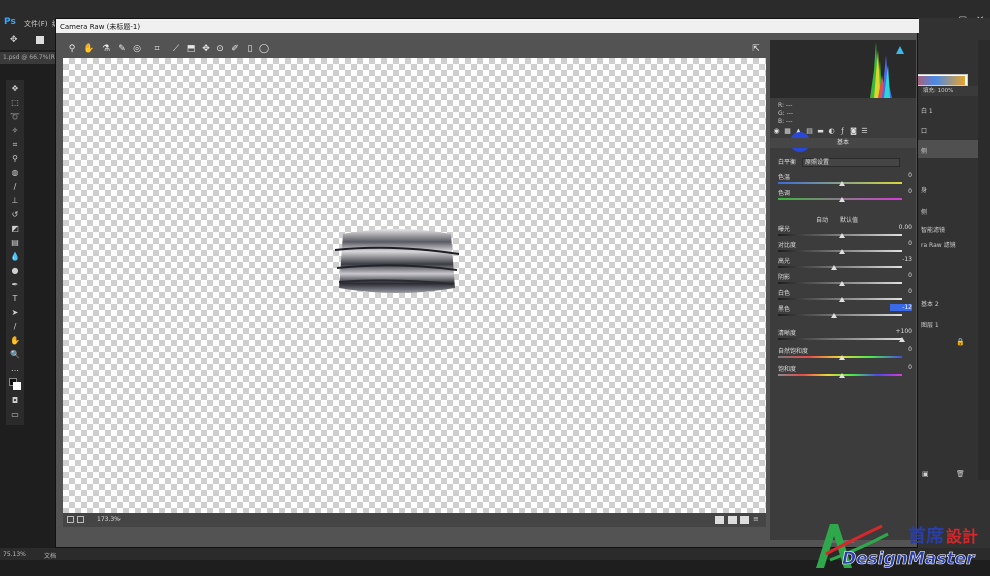 This screenshot has height=576, width=990. Describe the element at coordinates (220, 49) in the screenshot. I see `red-eye-icon: ⊙` at that location.